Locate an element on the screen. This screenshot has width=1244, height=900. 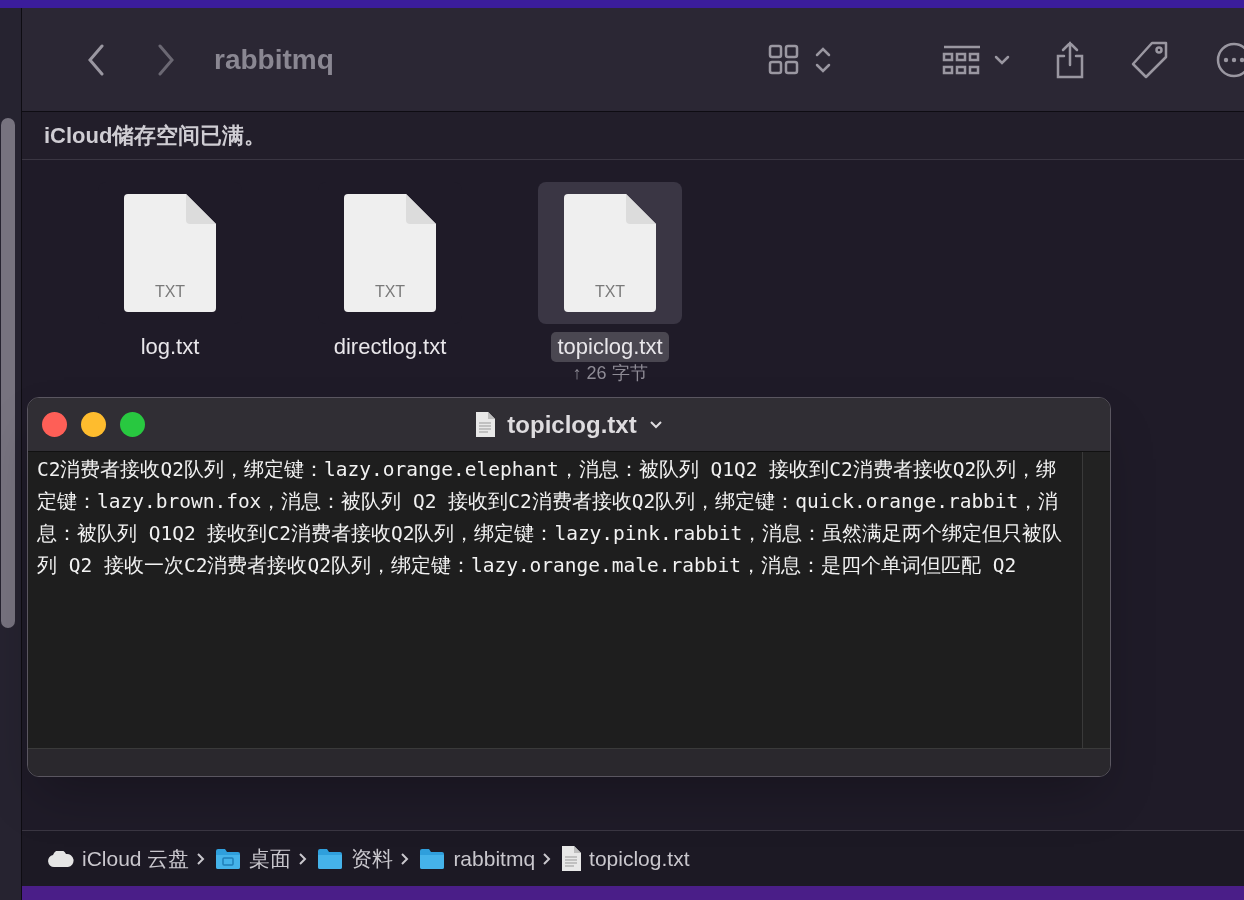
path-item: topiclog.txt is located at coordinates (639, 858).